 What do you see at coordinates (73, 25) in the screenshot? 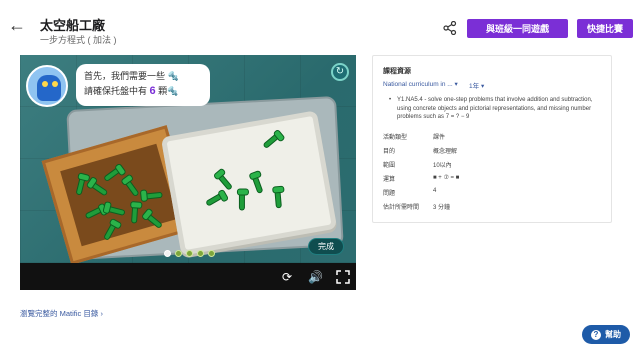
I see `page-title: 太空船工廠` at bounding box center [73, 25].